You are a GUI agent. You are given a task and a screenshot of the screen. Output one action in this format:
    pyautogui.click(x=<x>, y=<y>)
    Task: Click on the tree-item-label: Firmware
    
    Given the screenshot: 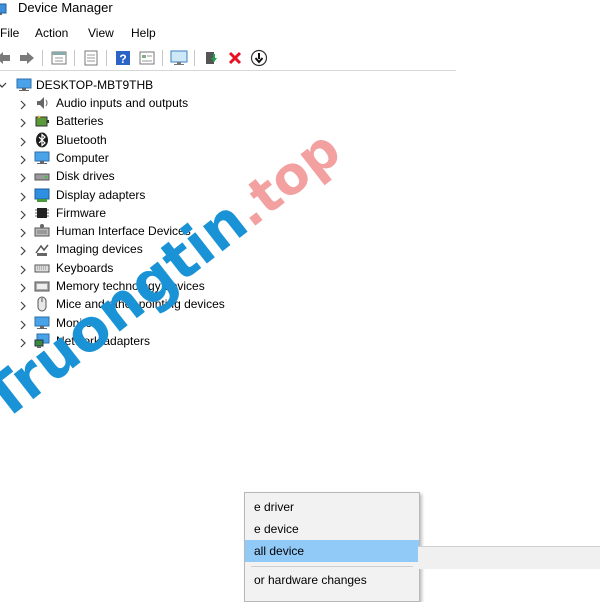 What is the action you would take?
    pyautogui.click(x=81, y=212)
    